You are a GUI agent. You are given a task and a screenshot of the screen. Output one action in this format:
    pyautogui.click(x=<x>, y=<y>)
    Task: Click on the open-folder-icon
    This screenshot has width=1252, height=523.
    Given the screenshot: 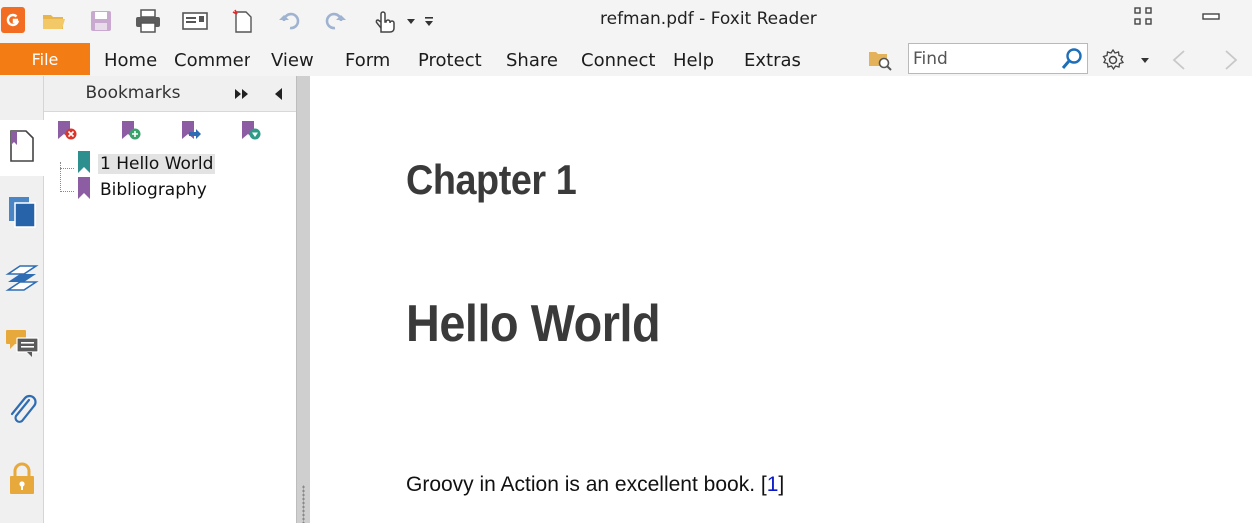 What is the action you would take?
    pyautogui.click(x=54, y=21)
    